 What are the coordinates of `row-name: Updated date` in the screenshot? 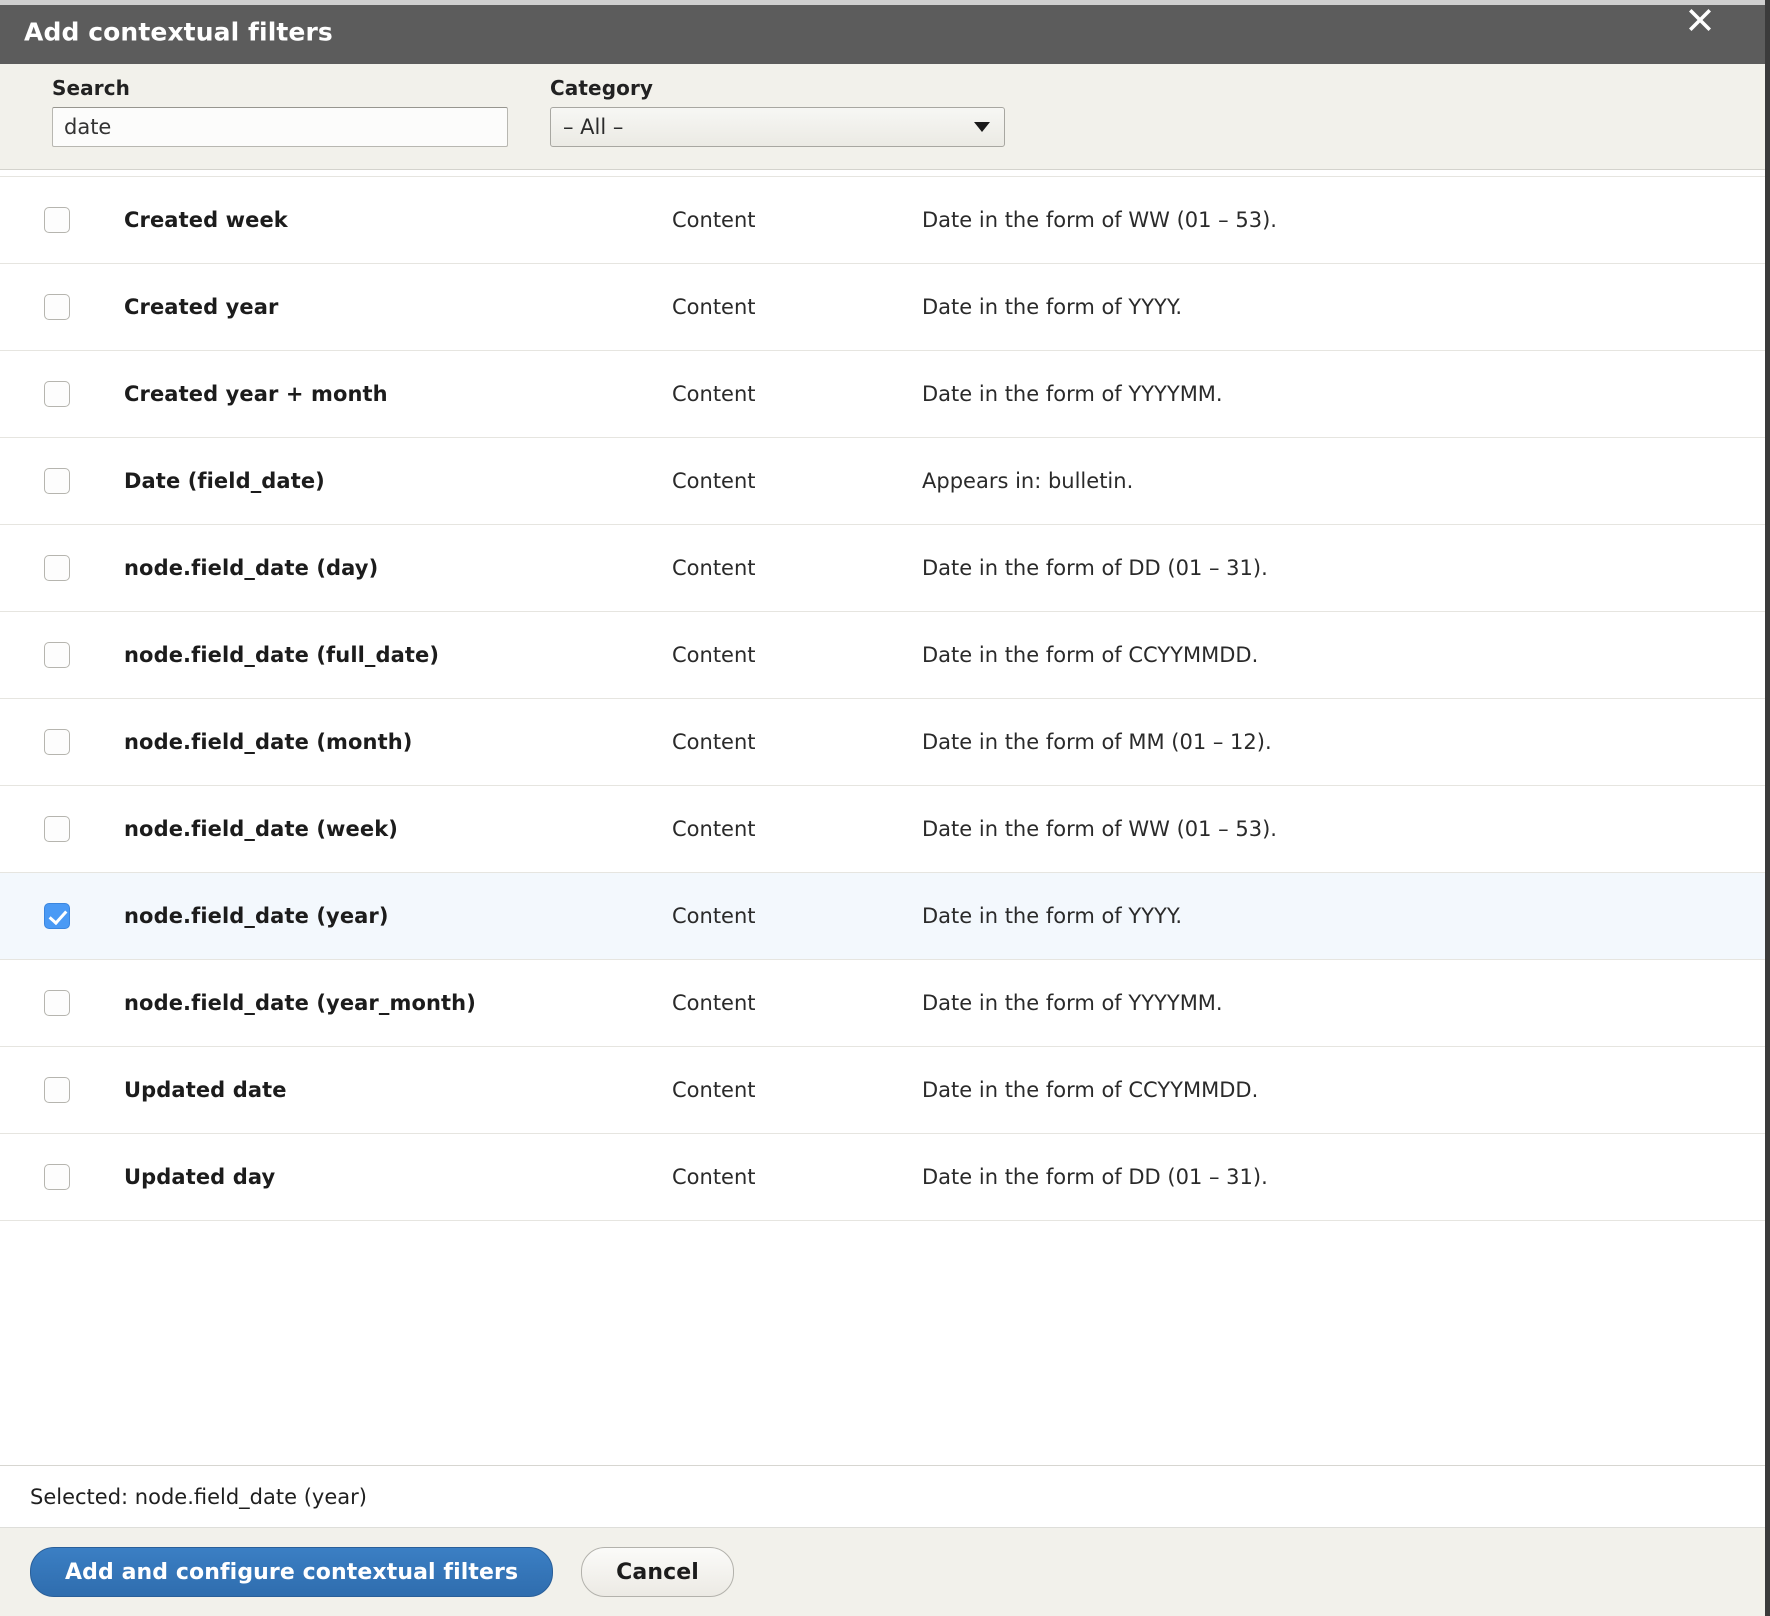 It's located at (205, 1090).